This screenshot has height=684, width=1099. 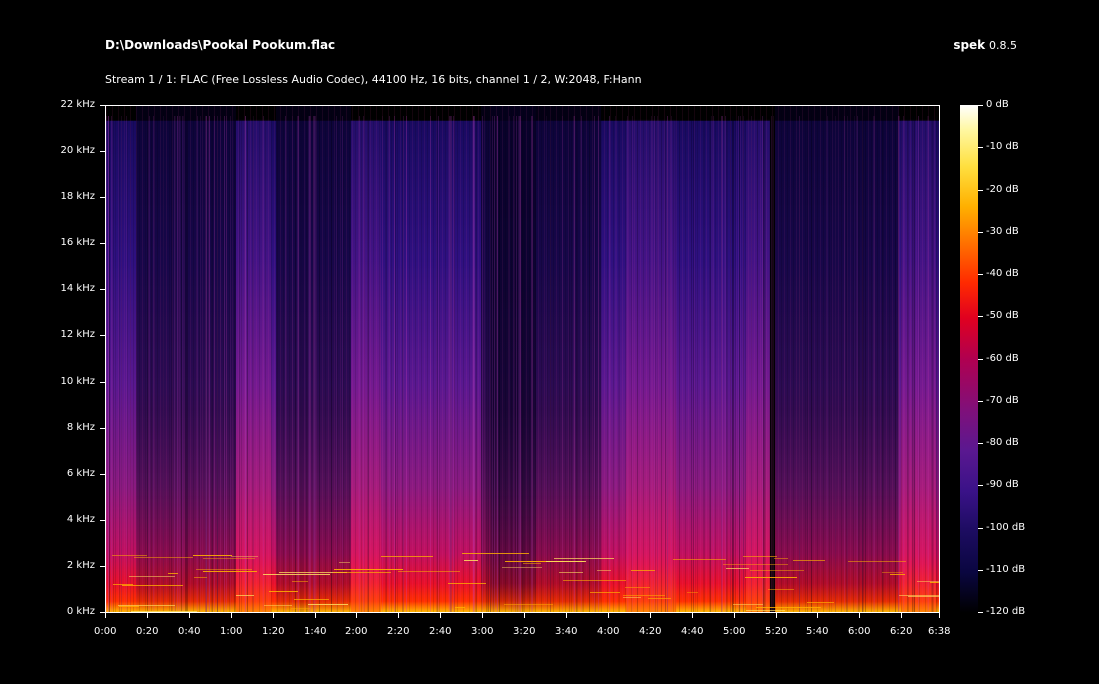 I want to click on app-name-version: spek 0.8.5, so click(x=985, y=45).